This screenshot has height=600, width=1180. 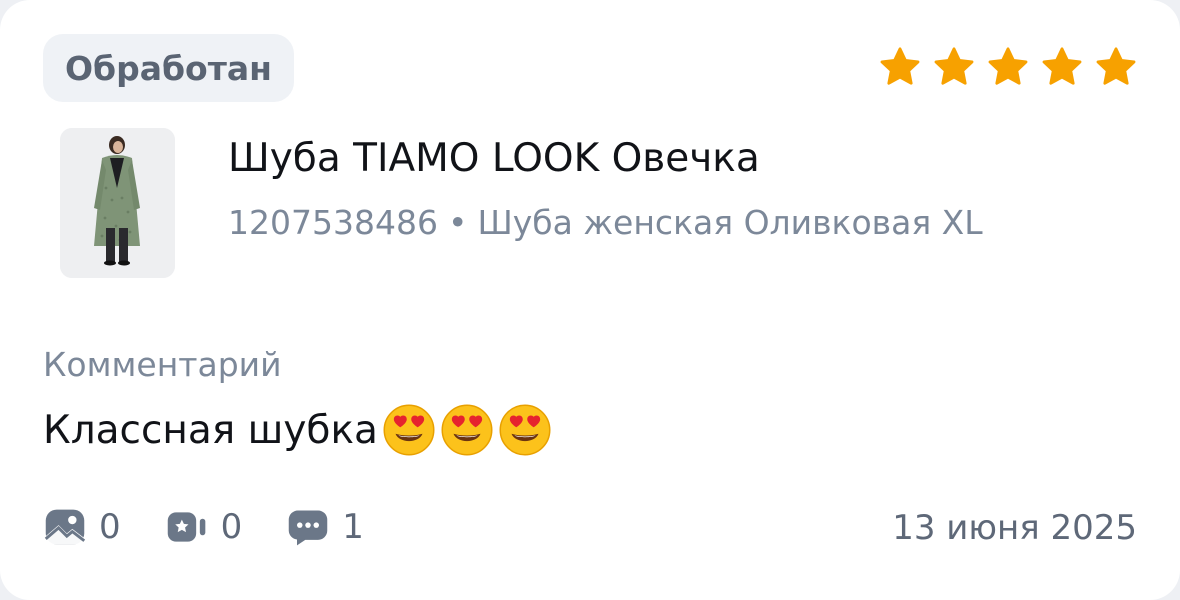 I want to click on replies-stat: 1, so click(x=325, y=527).